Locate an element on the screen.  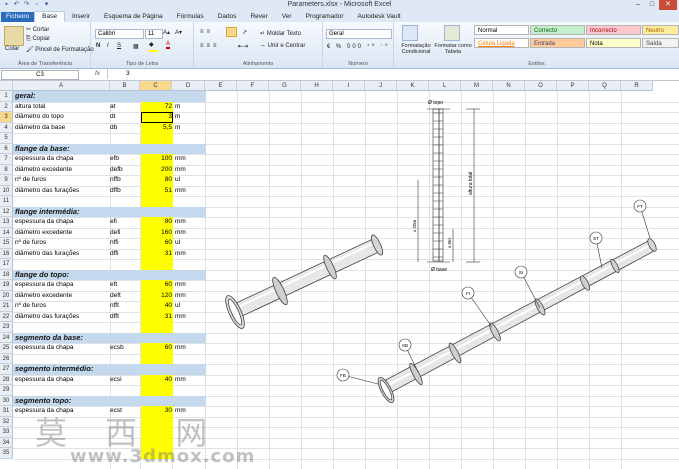
param-symbol: ecsi is located at coordinates (116, 380).